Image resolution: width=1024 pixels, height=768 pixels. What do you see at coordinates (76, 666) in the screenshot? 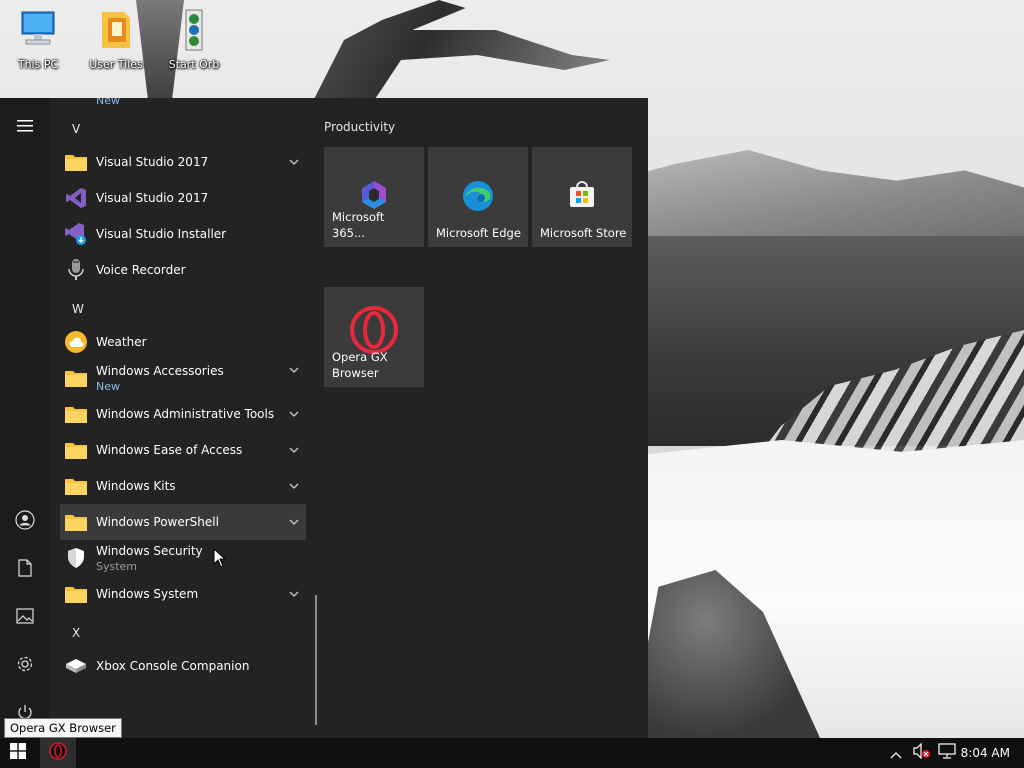
I see `xbox-console-icon` at bounding box center [76, 666].